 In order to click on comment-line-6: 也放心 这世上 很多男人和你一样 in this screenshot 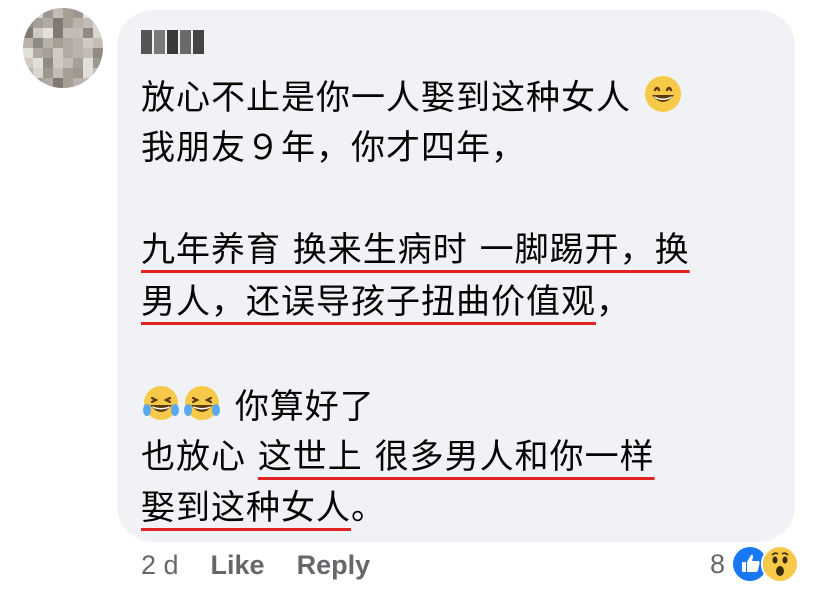, I will do `click(398, 457)`.